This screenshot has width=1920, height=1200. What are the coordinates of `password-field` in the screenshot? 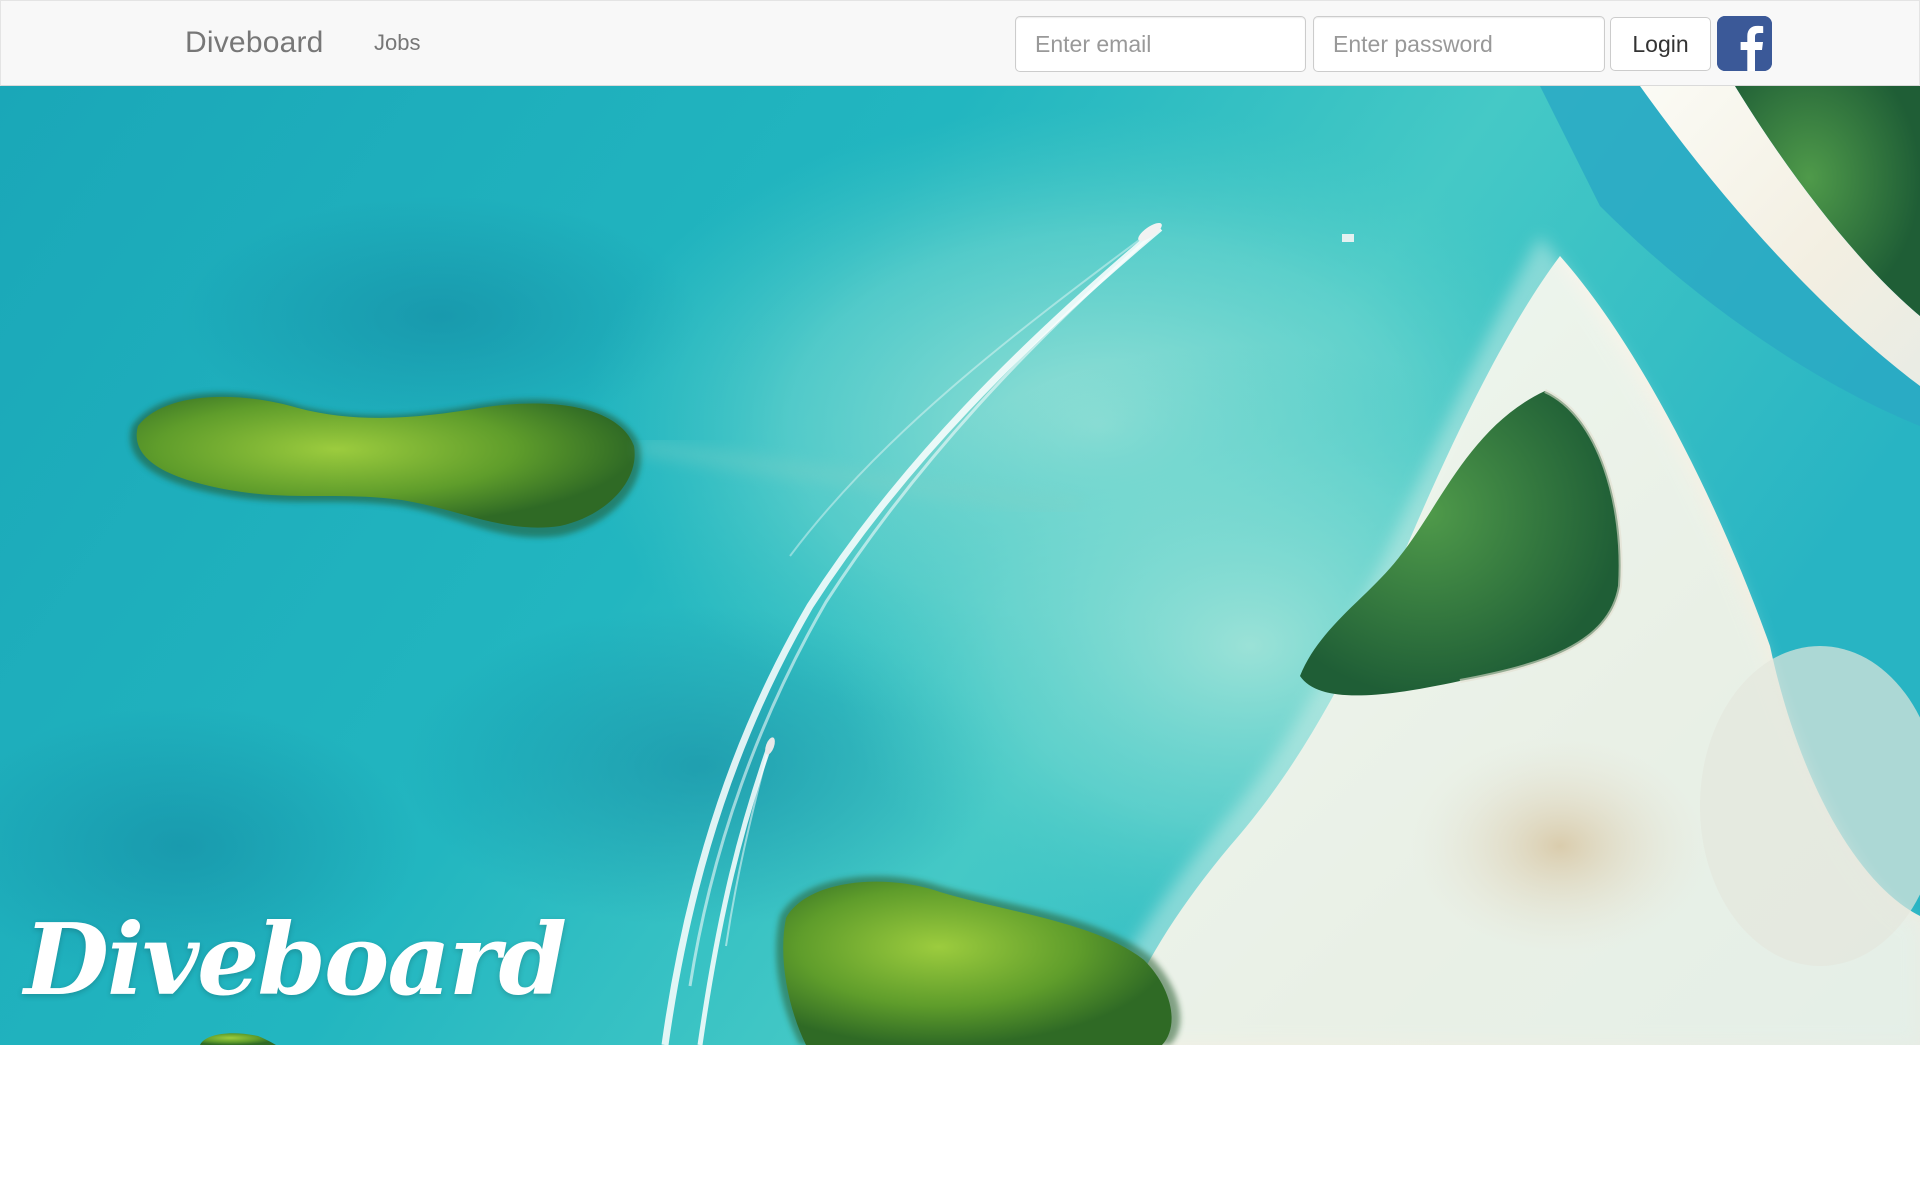 It's located at (1459, 44).